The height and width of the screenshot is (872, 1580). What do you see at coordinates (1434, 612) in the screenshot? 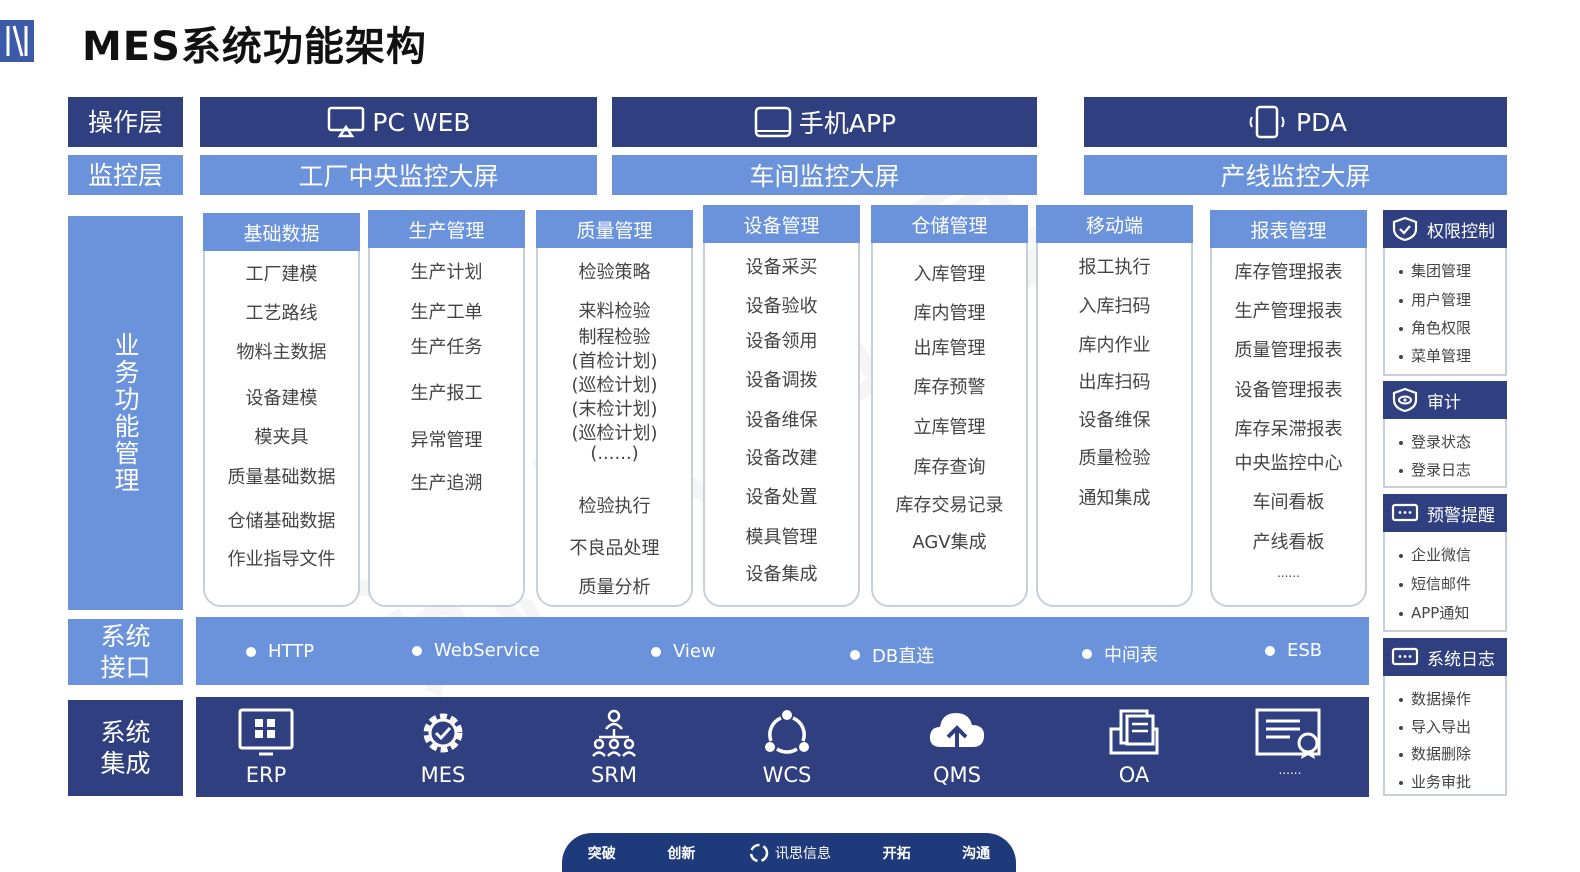
I see `panel-item: APP通知` at bounding box center [1434, 612].